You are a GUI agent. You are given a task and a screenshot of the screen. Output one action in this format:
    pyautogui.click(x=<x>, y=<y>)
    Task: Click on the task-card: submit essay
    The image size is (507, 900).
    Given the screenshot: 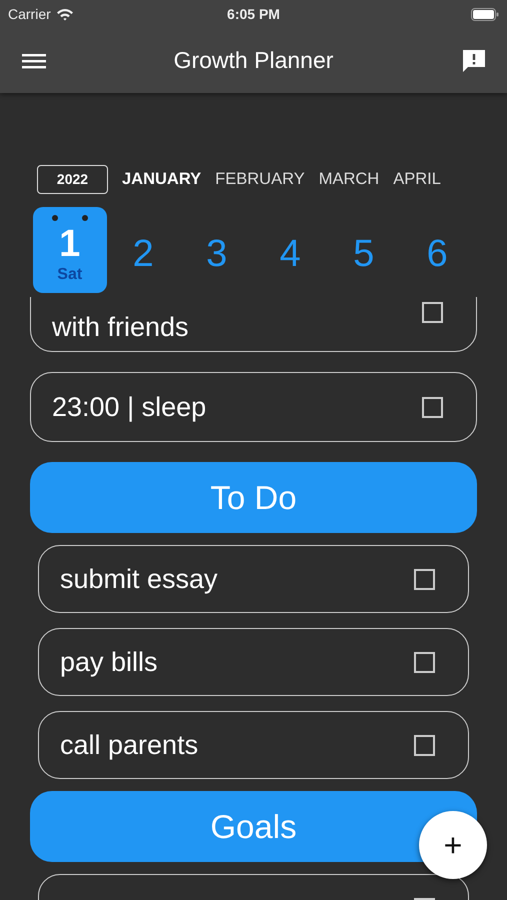 What is the action you would take?
    pyautogui.click(x=253, y=579)
    